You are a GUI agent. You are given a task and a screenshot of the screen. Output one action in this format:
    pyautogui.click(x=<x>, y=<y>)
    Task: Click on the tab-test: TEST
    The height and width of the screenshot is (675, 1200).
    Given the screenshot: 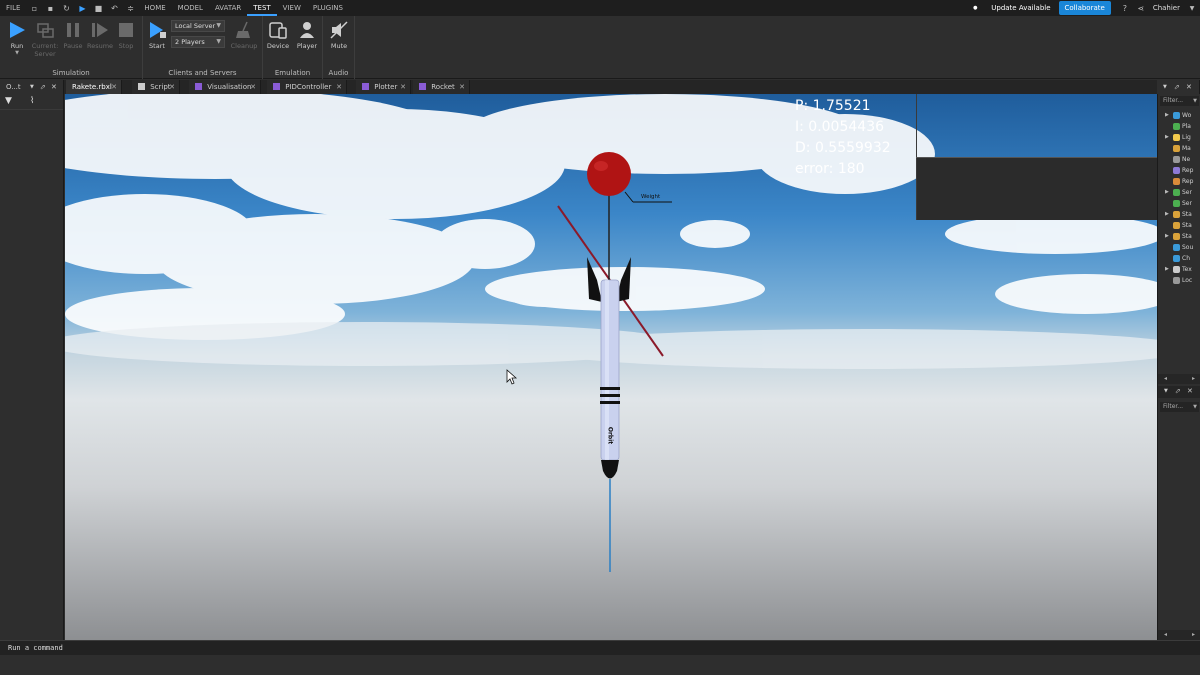 What is the action you would take?
    pyautogui.click(x=262, y=8)
    